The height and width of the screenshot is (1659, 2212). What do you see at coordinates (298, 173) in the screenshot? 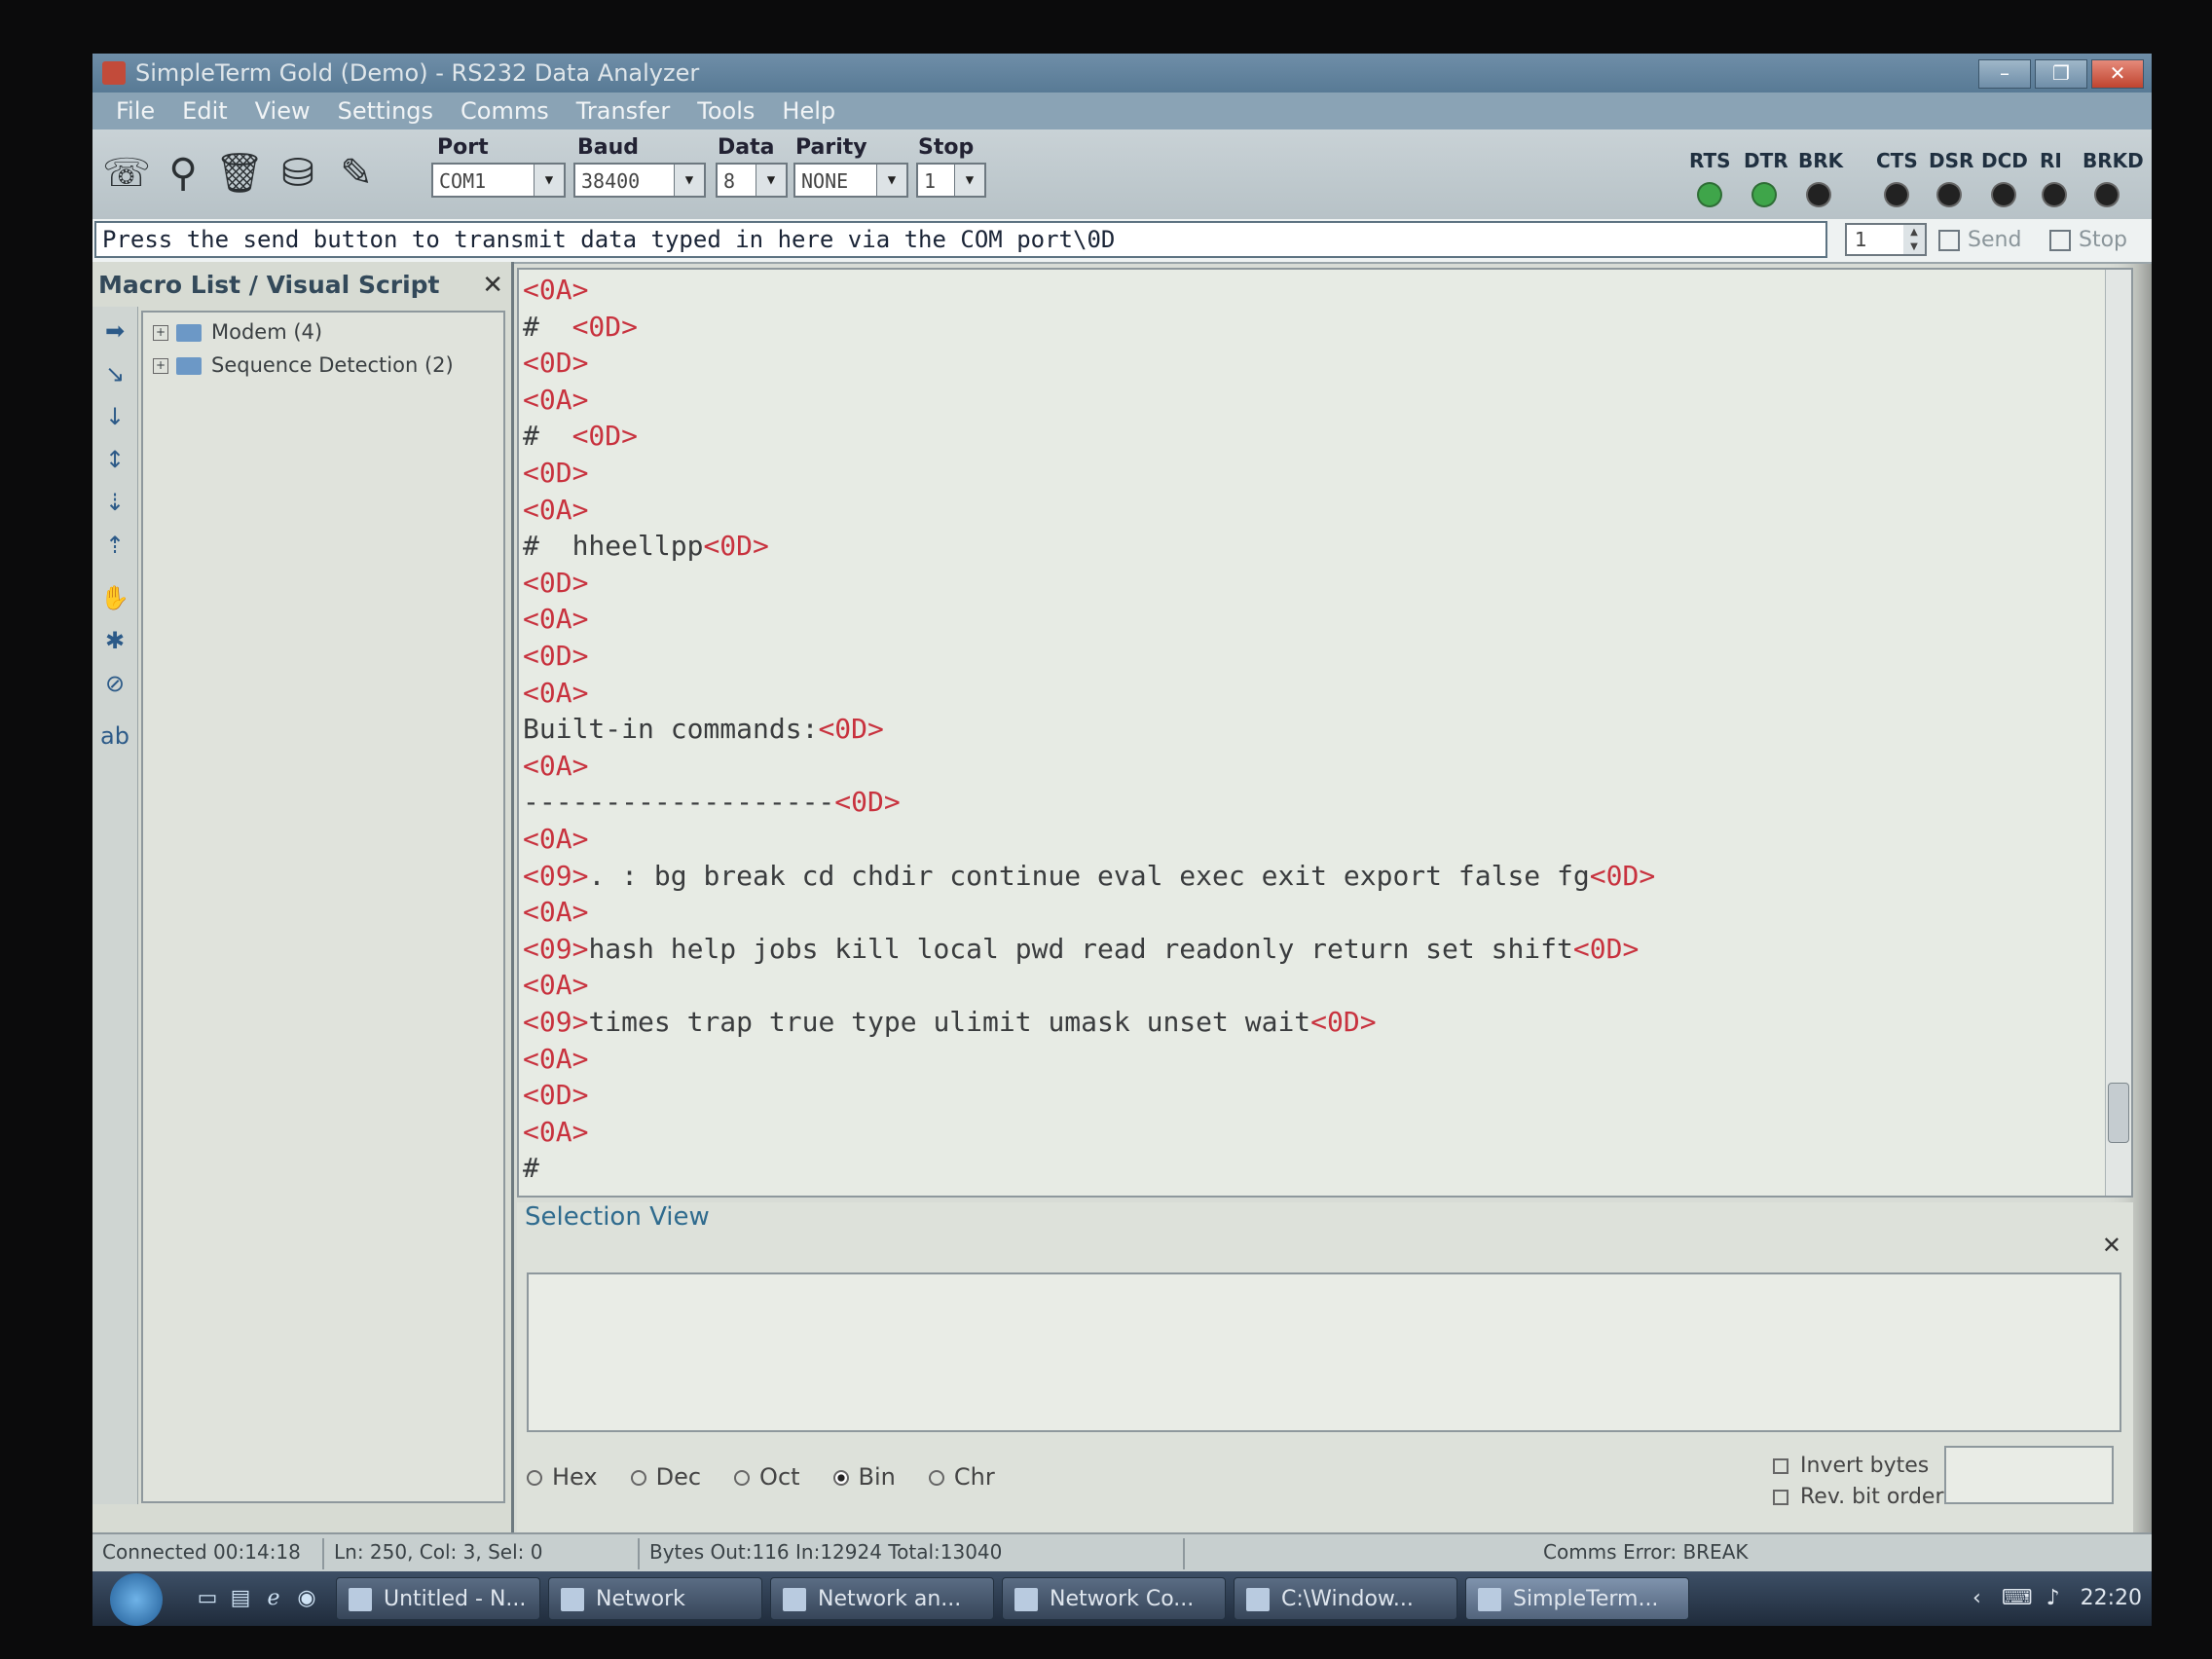
I see `save-icon: ⛁` at bounding box center [298, 173].